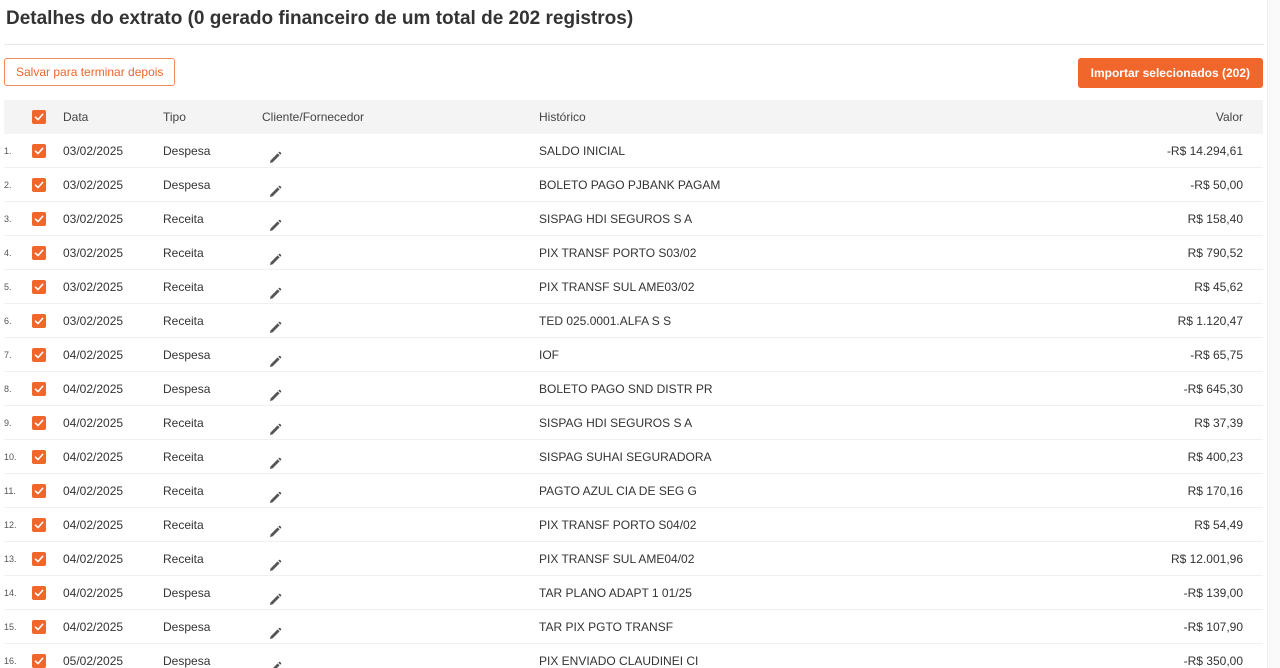 The height and width of the screenshot is (668, 1280). Describe the element at coordinates (392, 117) in the screenshot. I see `column-header-client: Cliente/Fornecedor` at that location.